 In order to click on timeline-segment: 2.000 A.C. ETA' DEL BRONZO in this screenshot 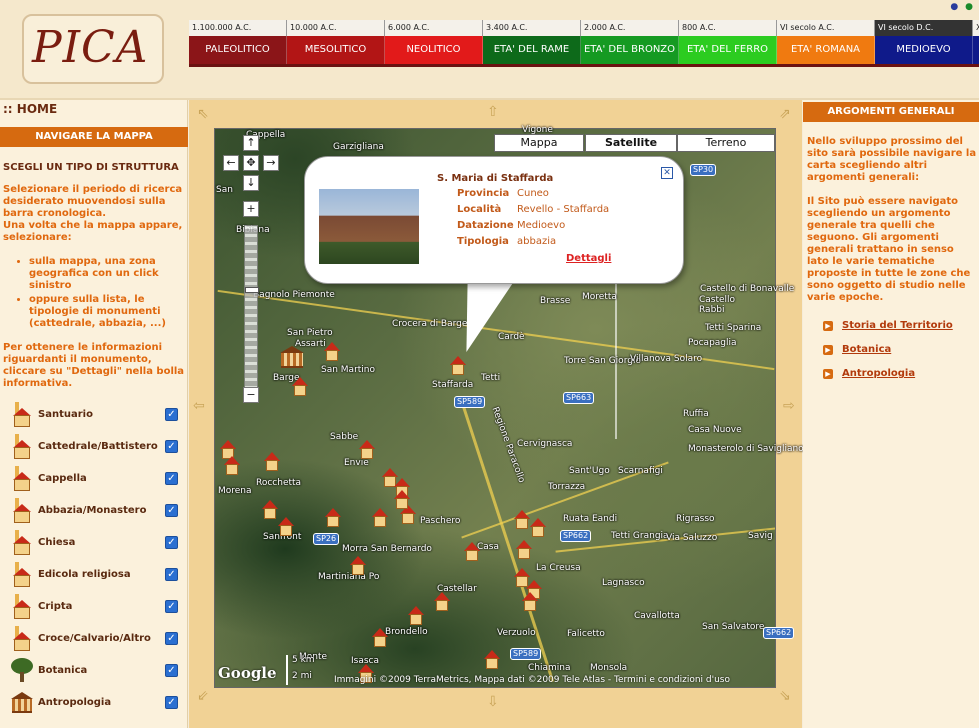, I will do `click(630, 43)`.